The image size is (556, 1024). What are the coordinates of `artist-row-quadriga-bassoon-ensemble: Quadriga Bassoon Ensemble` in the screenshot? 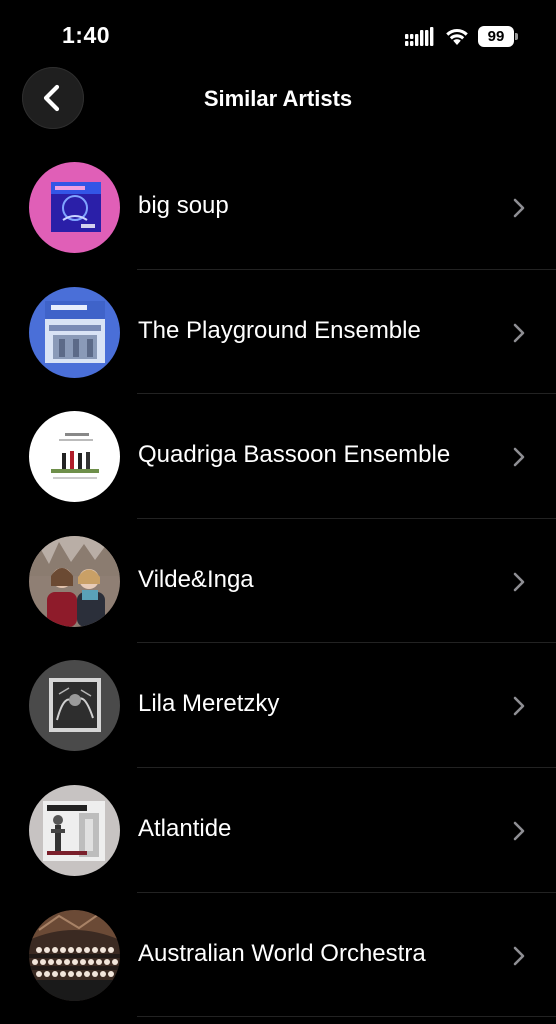 It's located at (278, 456).